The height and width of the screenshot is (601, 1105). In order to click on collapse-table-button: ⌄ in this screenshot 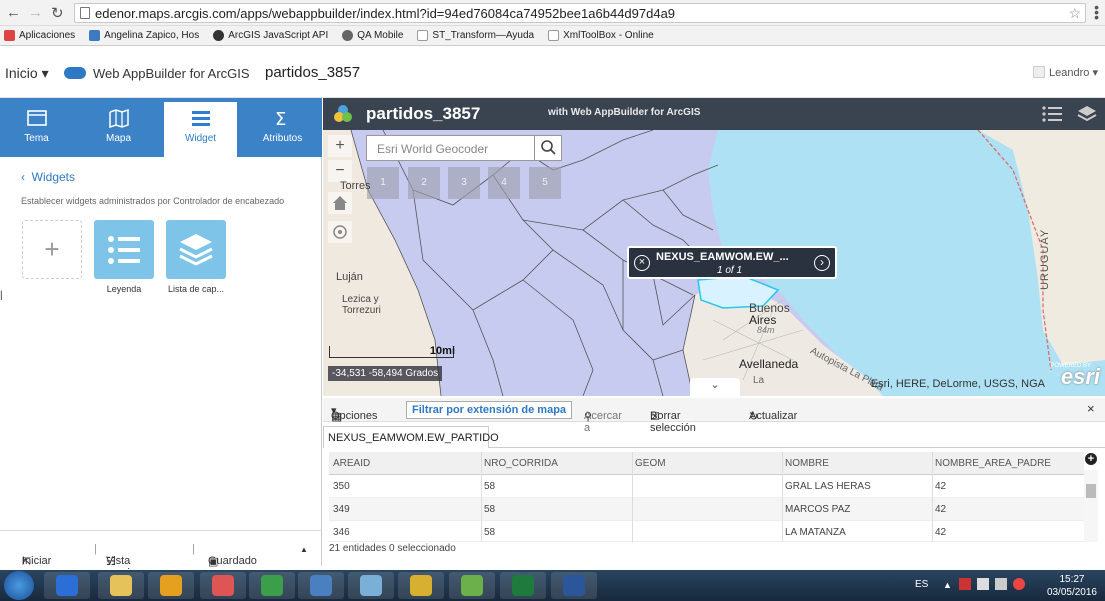, I will do `click(715, 387)`.